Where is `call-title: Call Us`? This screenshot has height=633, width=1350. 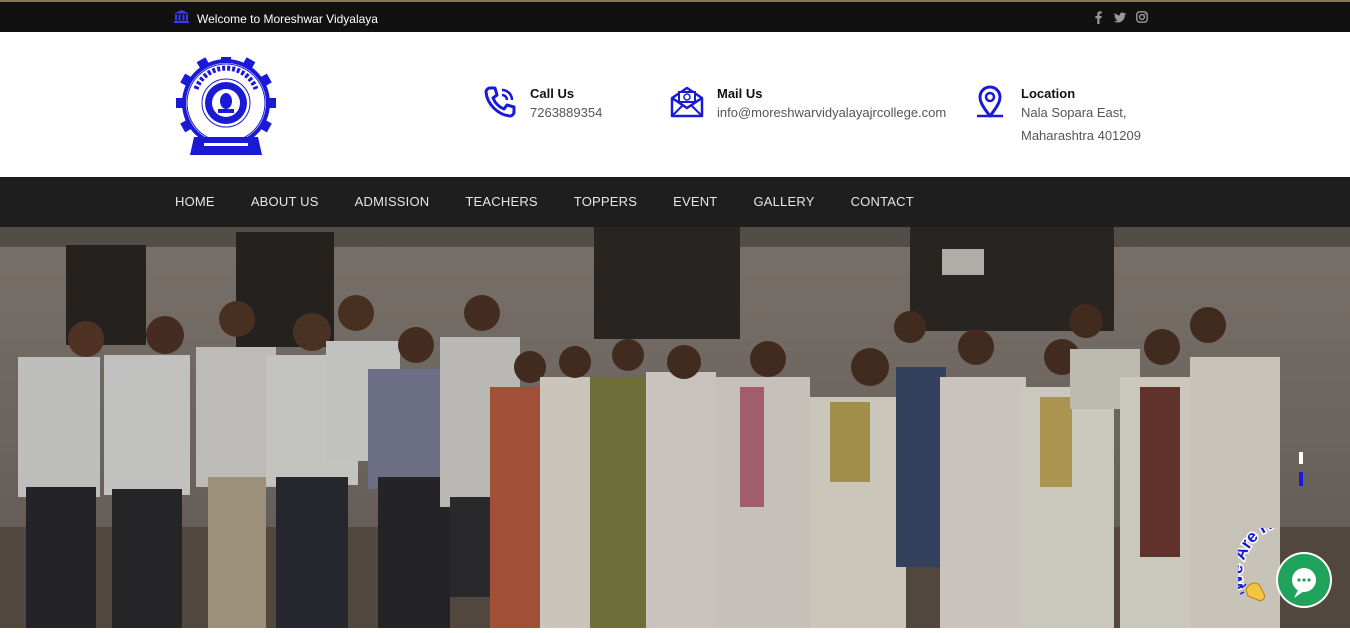
call-title: Call Us is located at coordinates (552, 93).